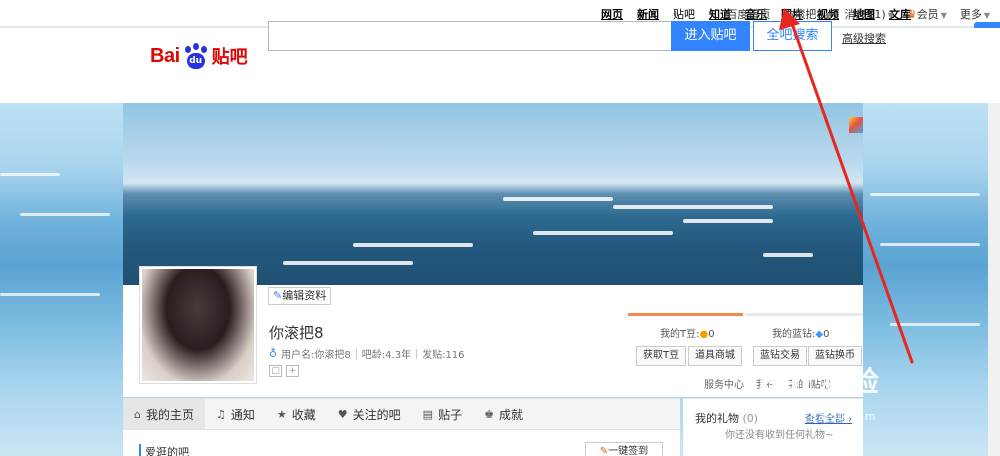 The image size is (1000, 456). What do you see at coordinates (164, 414) in the screenshot?
I see `tab-my-home: ⌂ 我的主页` at bounding box center [164, 414].